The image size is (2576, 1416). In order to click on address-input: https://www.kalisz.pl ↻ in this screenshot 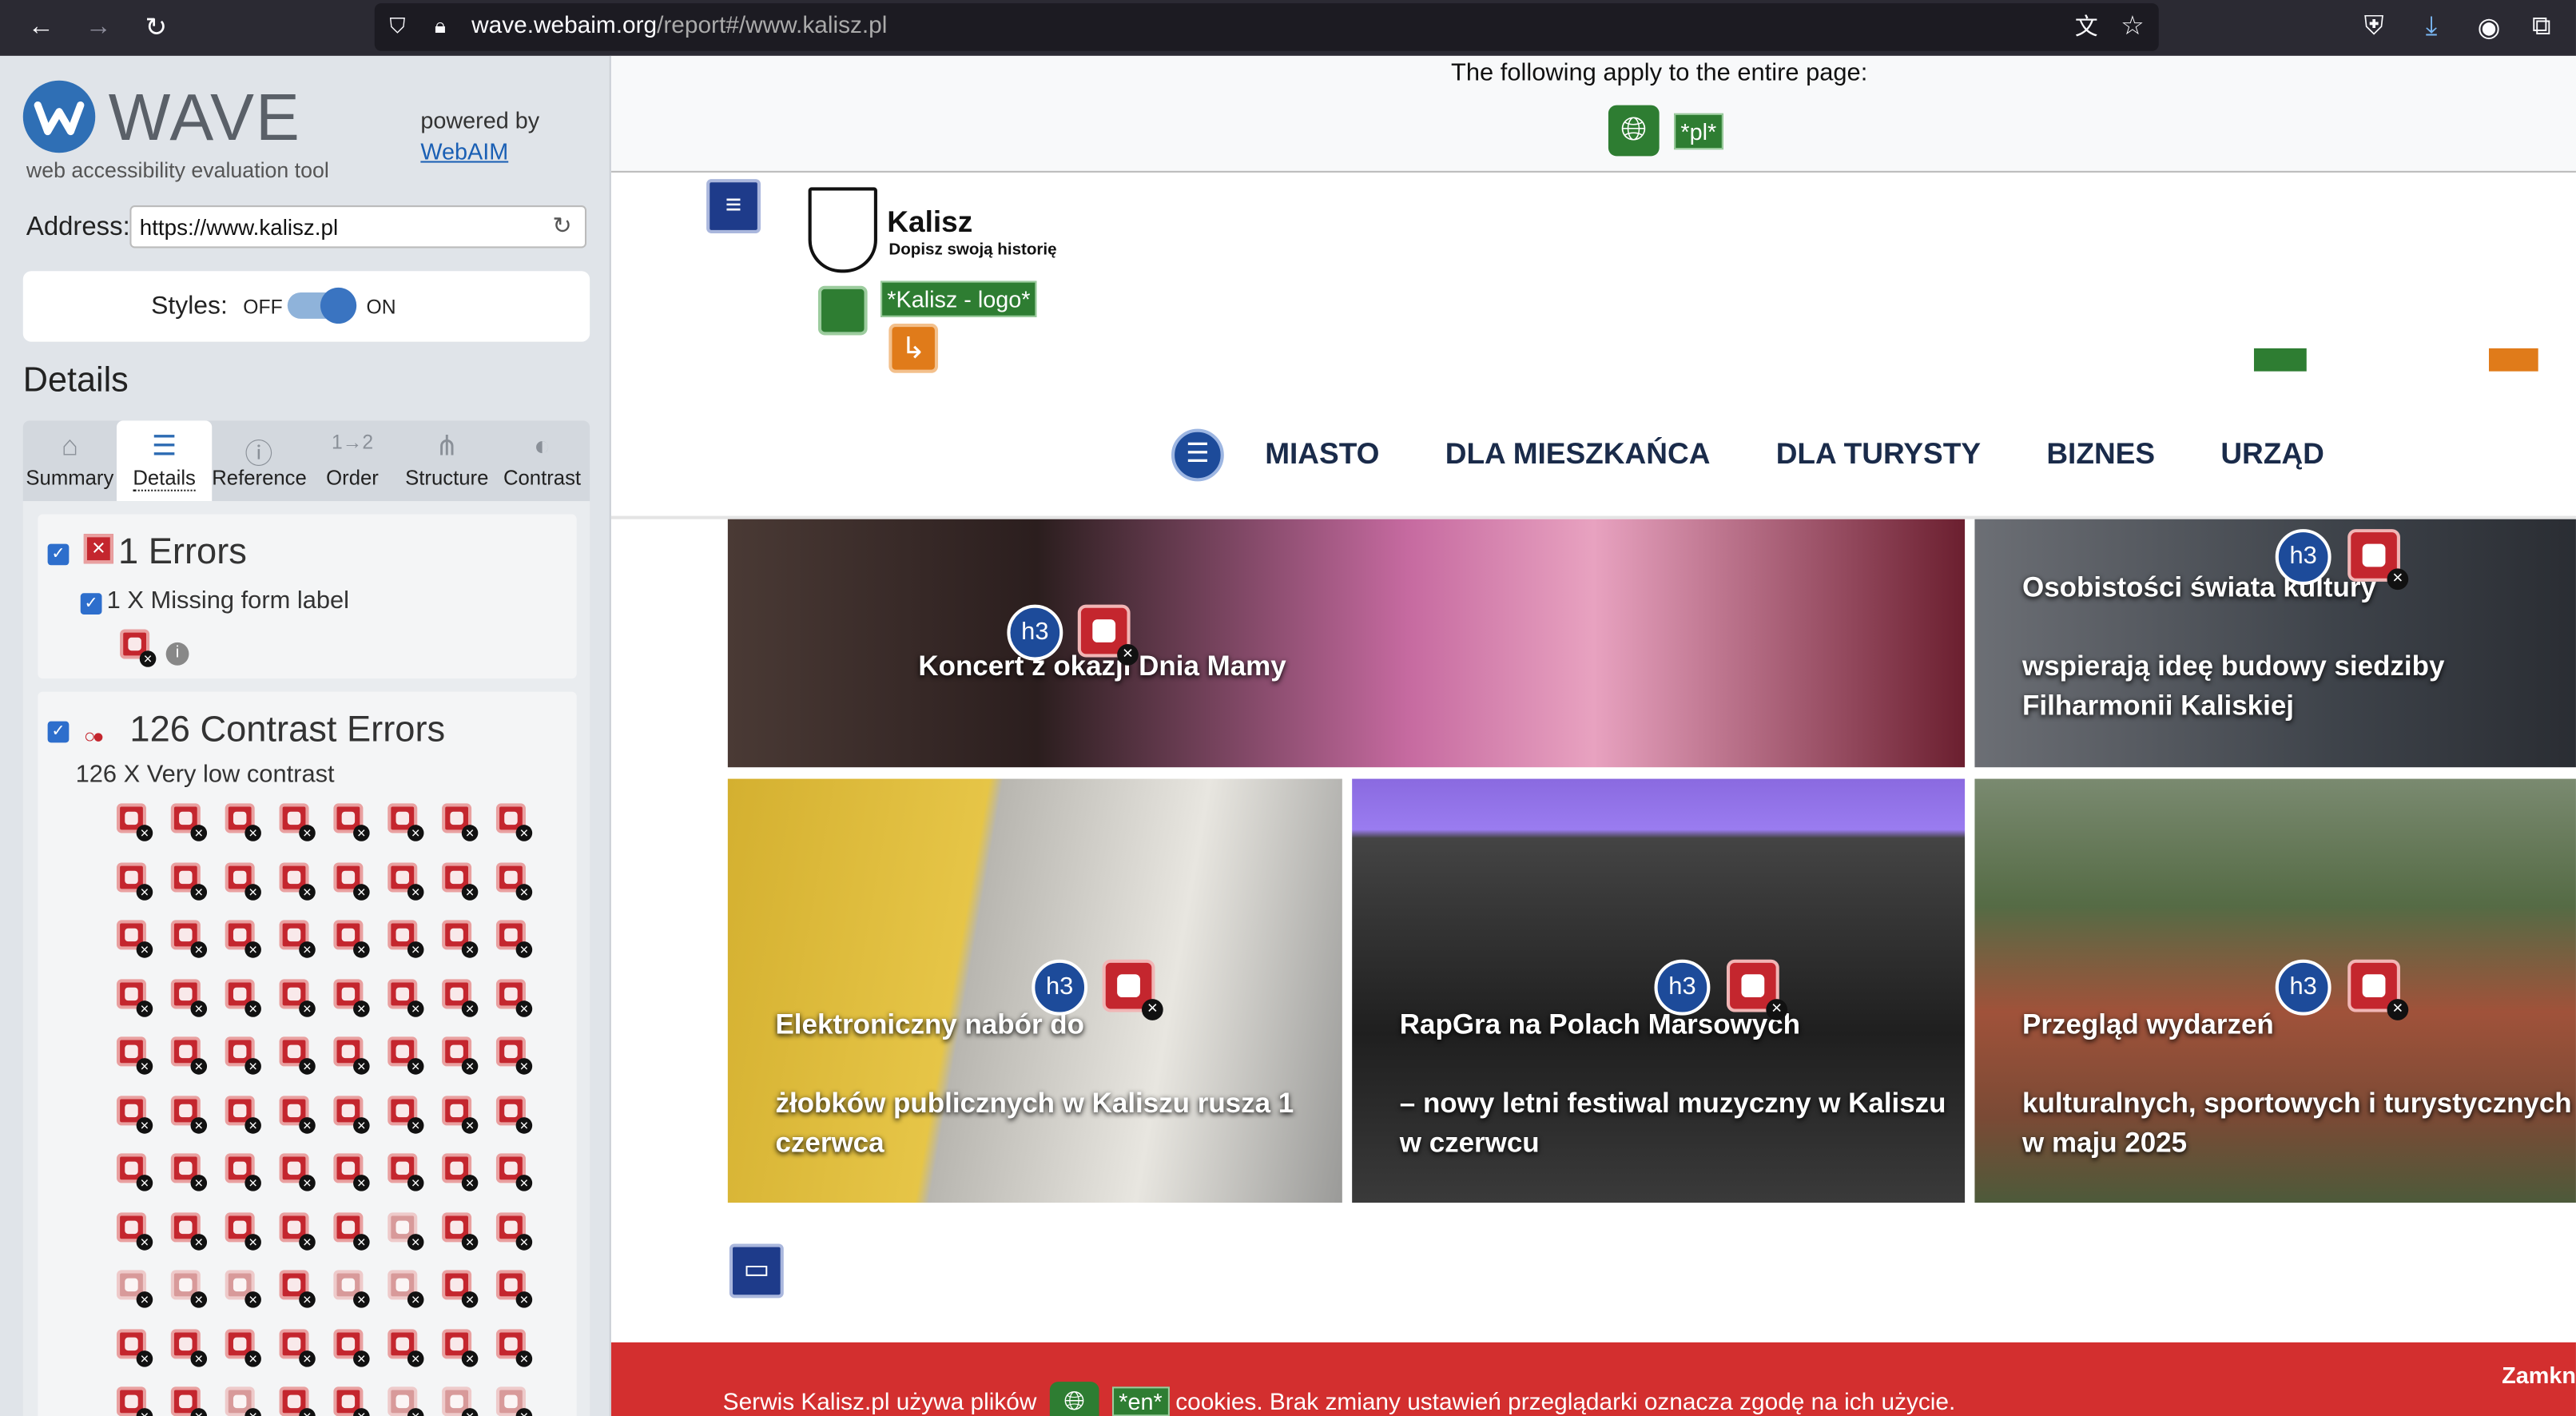, I will do `click(358, 227)`.